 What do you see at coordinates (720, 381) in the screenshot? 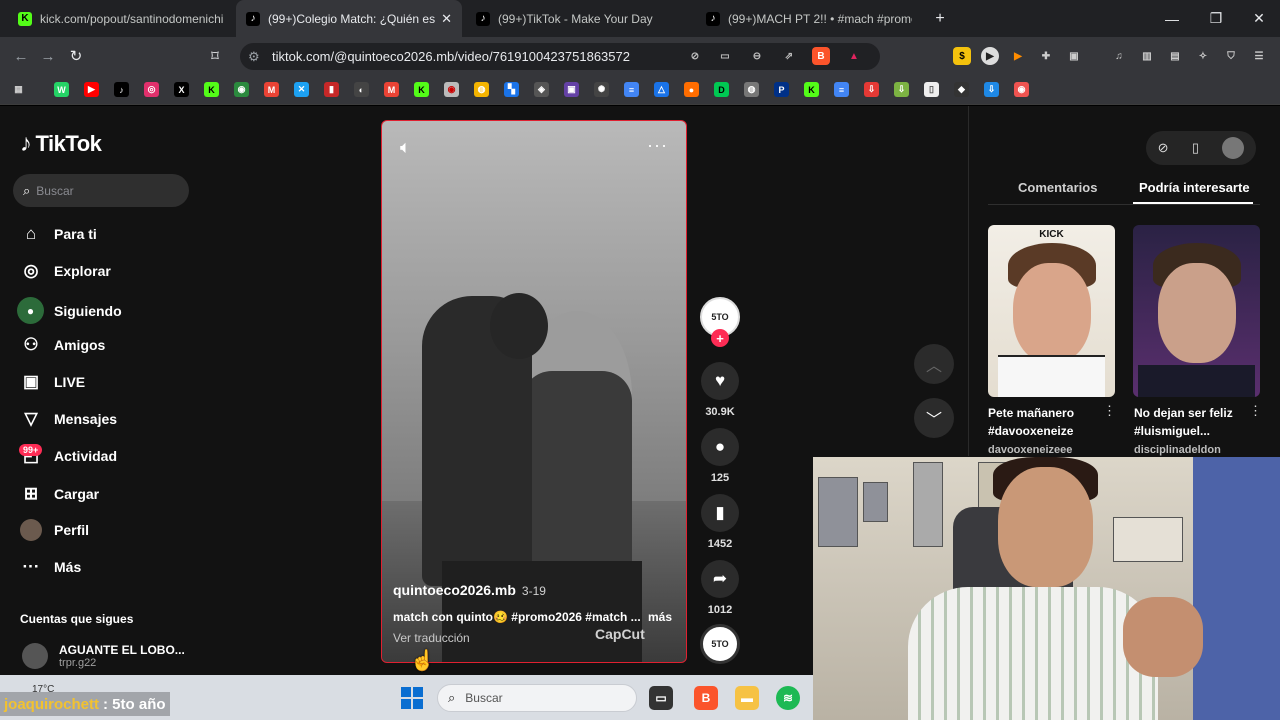
I see `heart-icon: ♥` at bounding box center [720, 381].